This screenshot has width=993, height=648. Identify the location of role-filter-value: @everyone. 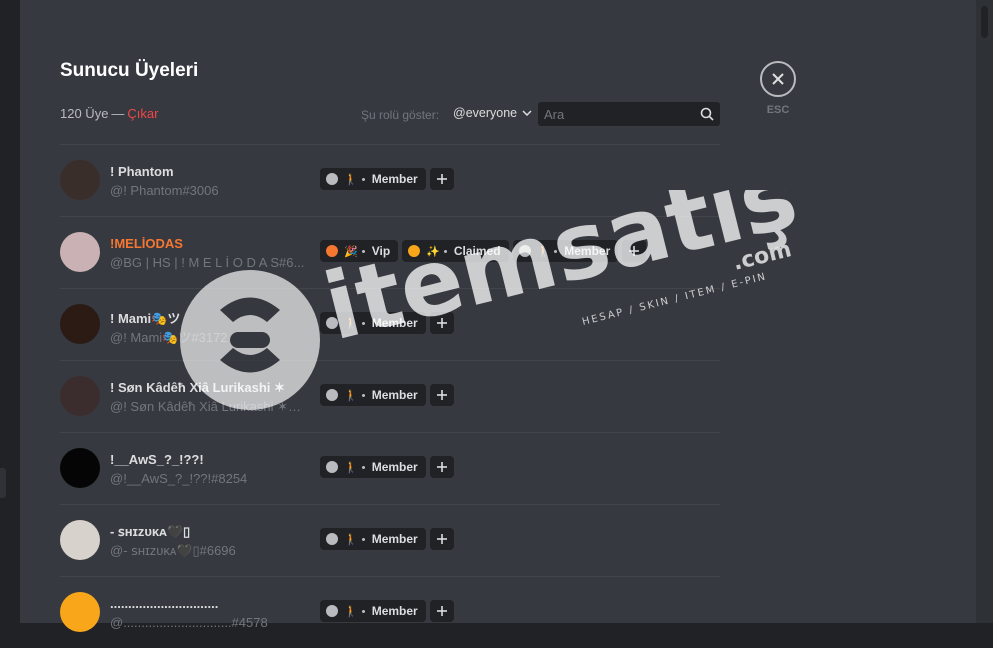
(485, 113).